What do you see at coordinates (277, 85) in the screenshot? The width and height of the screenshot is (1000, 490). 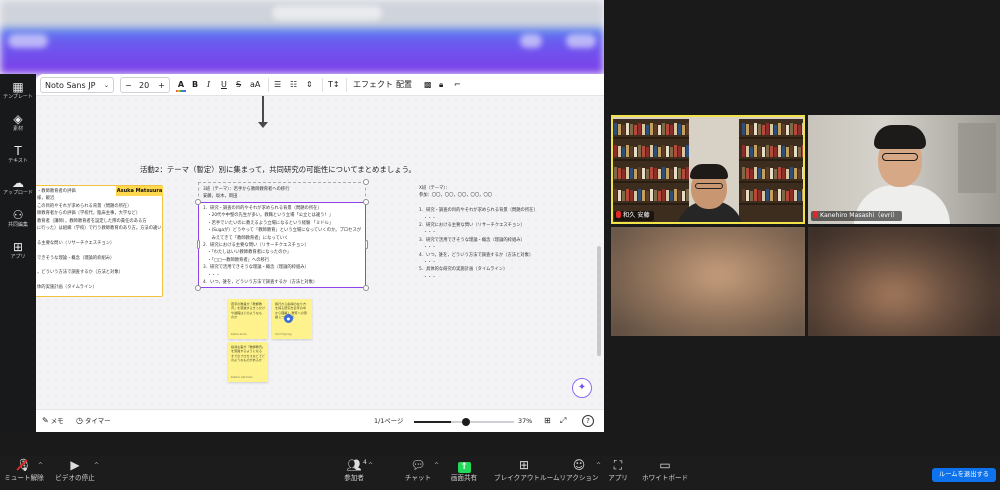 I see `align-left-icon: ☰` at bounding box center [277, 85].